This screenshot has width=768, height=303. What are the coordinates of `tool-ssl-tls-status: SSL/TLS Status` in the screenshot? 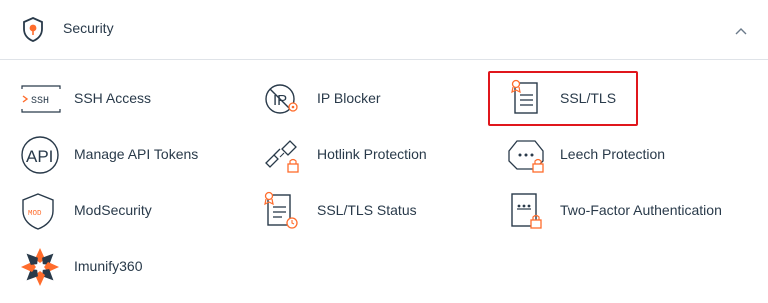 It's located at (347, 211).